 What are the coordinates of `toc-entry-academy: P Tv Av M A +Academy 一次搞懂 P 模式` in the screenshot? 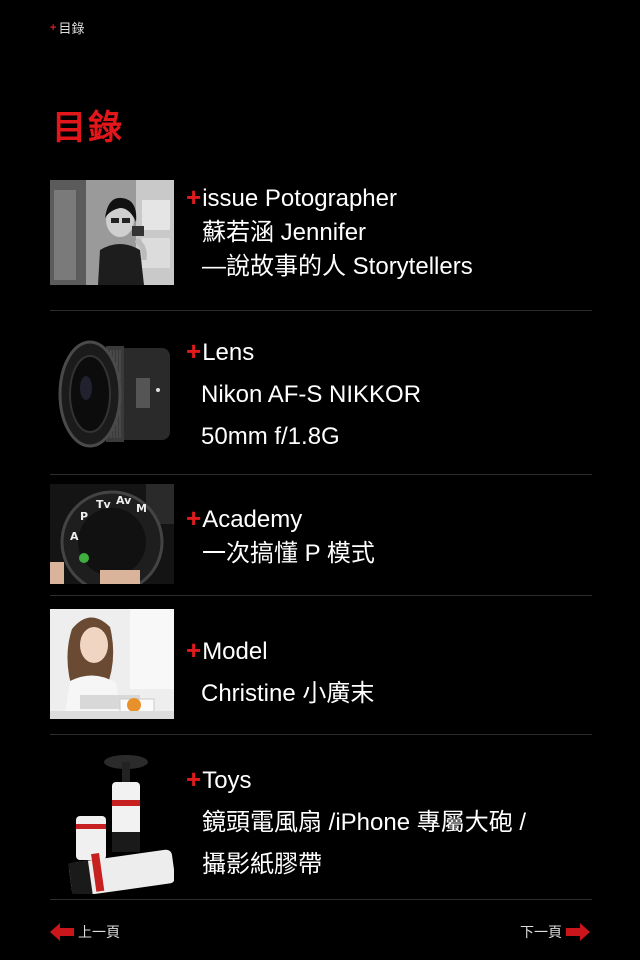 It's located at (321, 535).